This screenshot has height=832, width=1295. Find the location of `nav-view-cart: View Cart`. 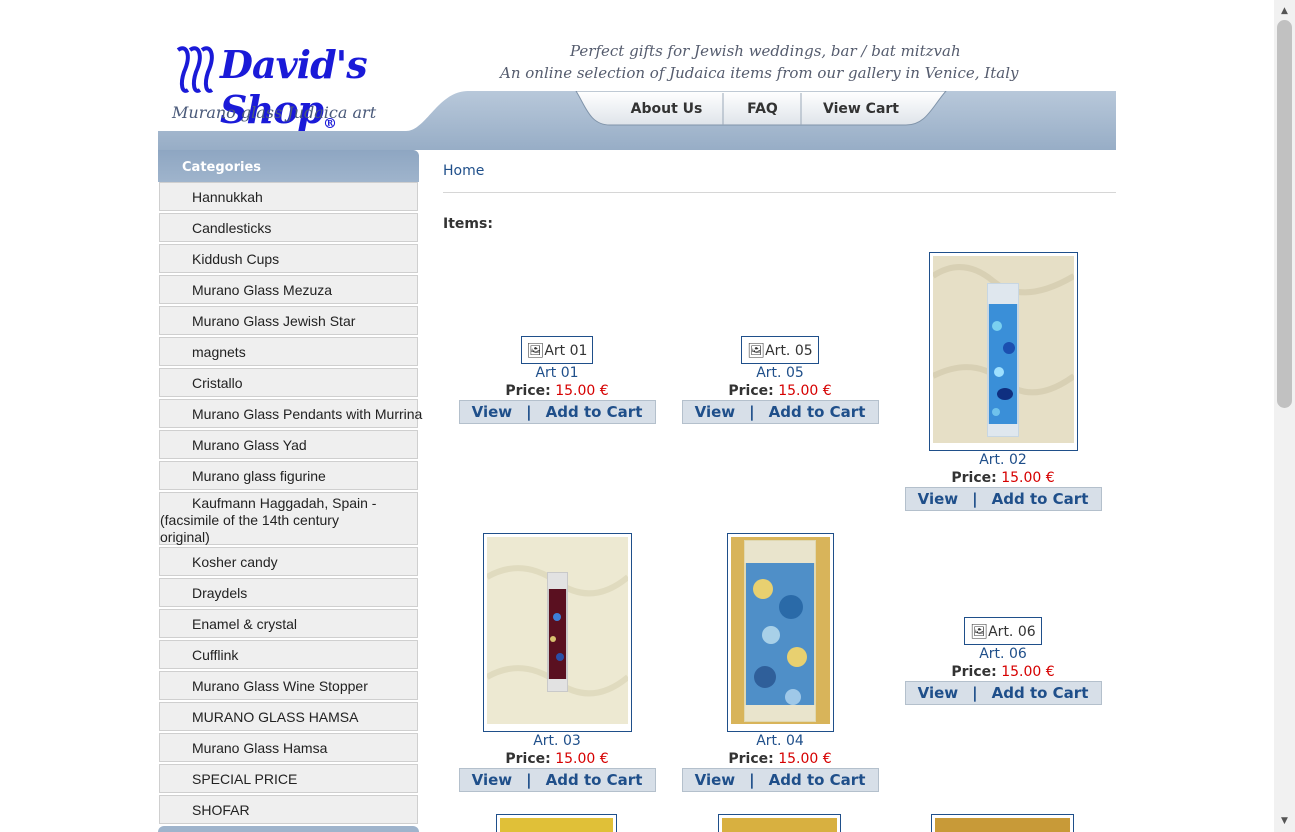

nav-view-cart: View Cart is located at coordinates (861, 109).